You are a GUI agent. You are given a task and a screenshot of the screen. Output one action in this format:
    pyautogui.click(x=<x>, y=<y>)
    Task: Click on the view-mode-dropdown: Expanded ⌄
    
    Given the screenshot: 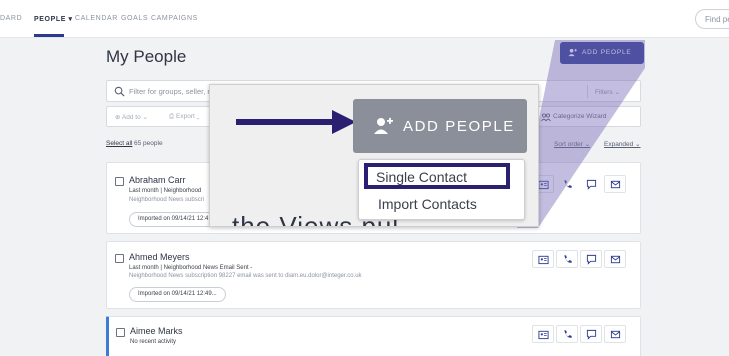 What is the action you would take?
    pyautogui.click(x=622, y=144)
    